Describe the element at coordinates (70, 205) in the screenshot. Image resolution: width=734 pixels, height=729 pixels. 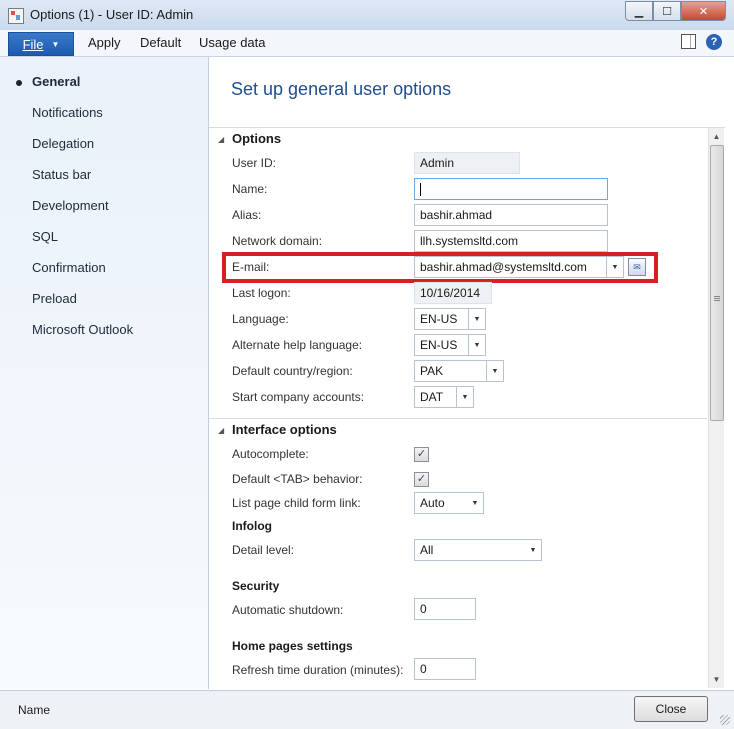
I see `nav-item-development: Development` at that location.